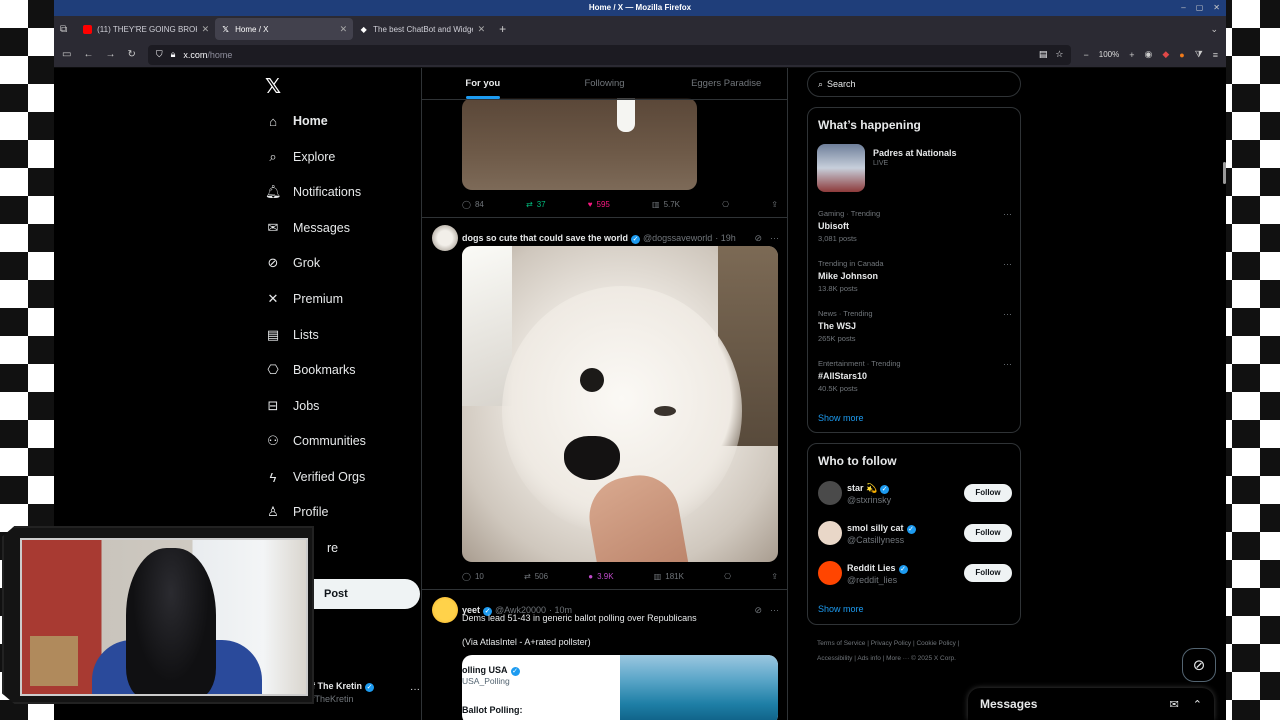  What do you see at coordinates (1197, 704) in the screenshot?
I see `chevron-up-icon: ⌃` at bounding box center [1197, 704].